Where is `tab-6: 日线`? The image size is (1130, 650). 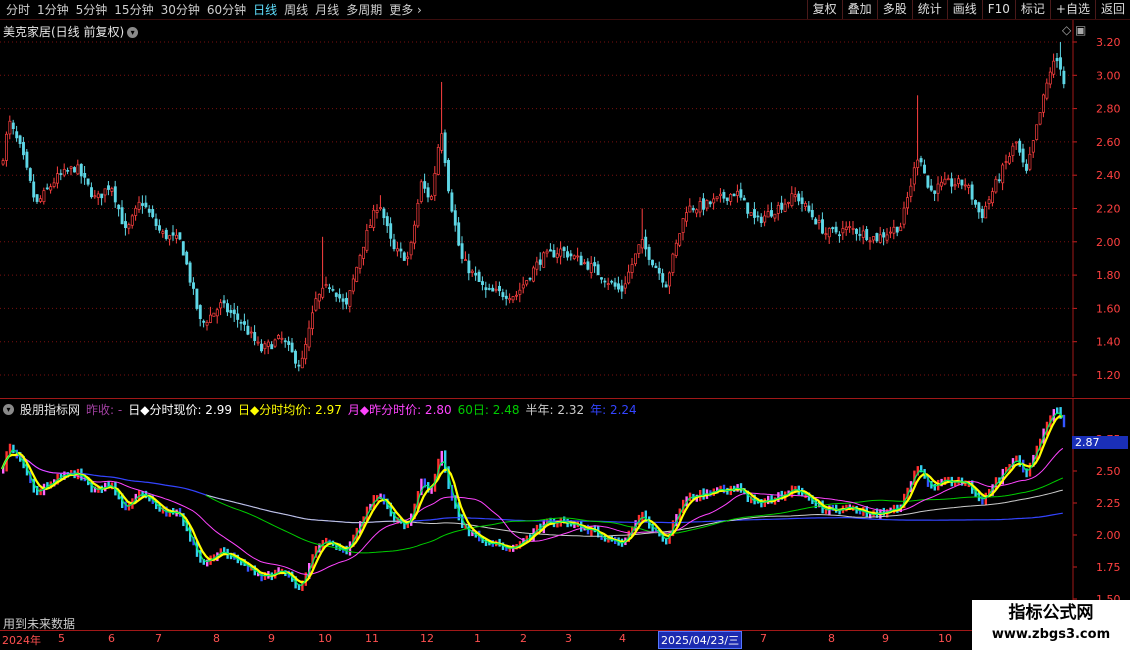 tab-6: 日线 is located at coordinates (265, 10).